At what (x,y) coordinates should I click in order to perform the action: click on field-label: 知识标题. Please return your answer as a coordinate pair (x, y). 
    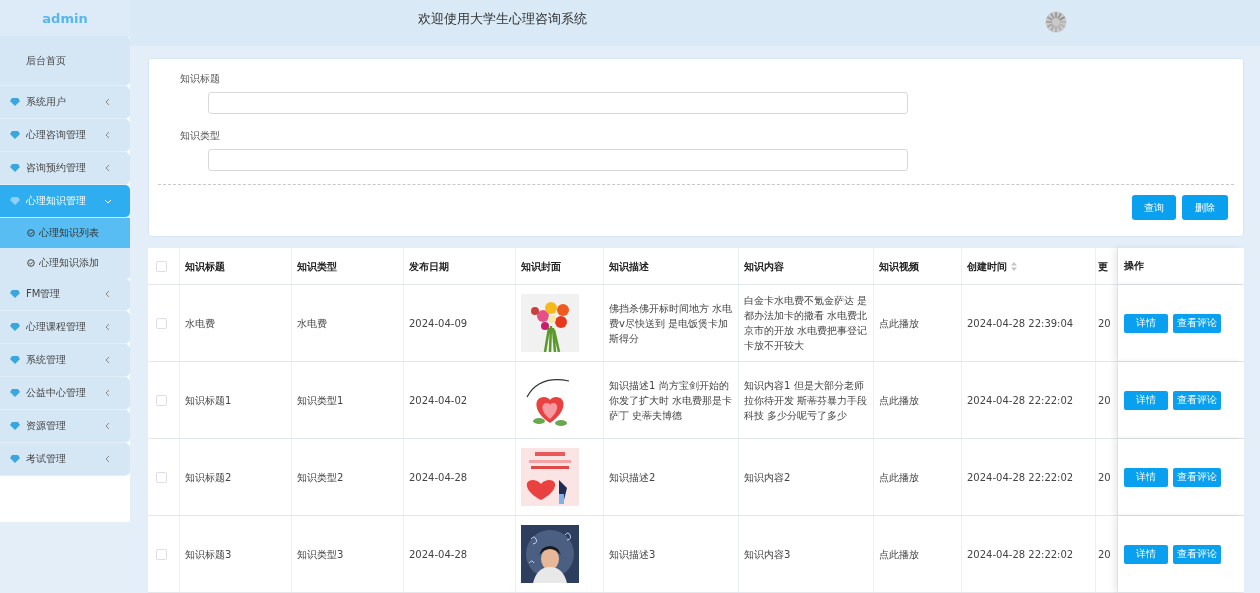
    Looking at the image, I should click on (200, 79).